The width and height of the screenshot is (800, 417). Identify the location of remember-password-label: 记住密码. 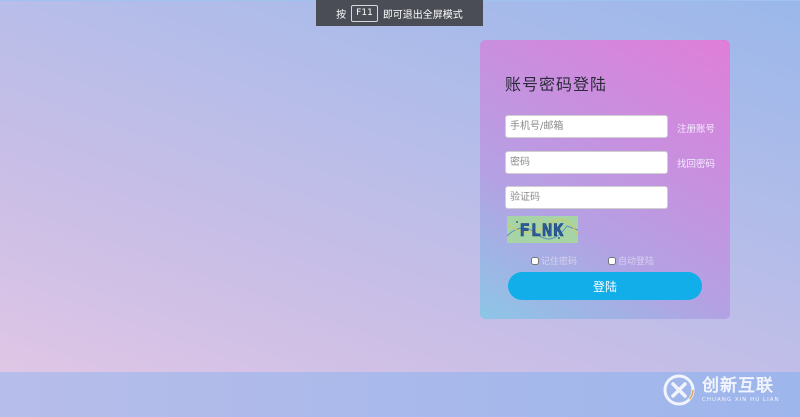
(559, 262).